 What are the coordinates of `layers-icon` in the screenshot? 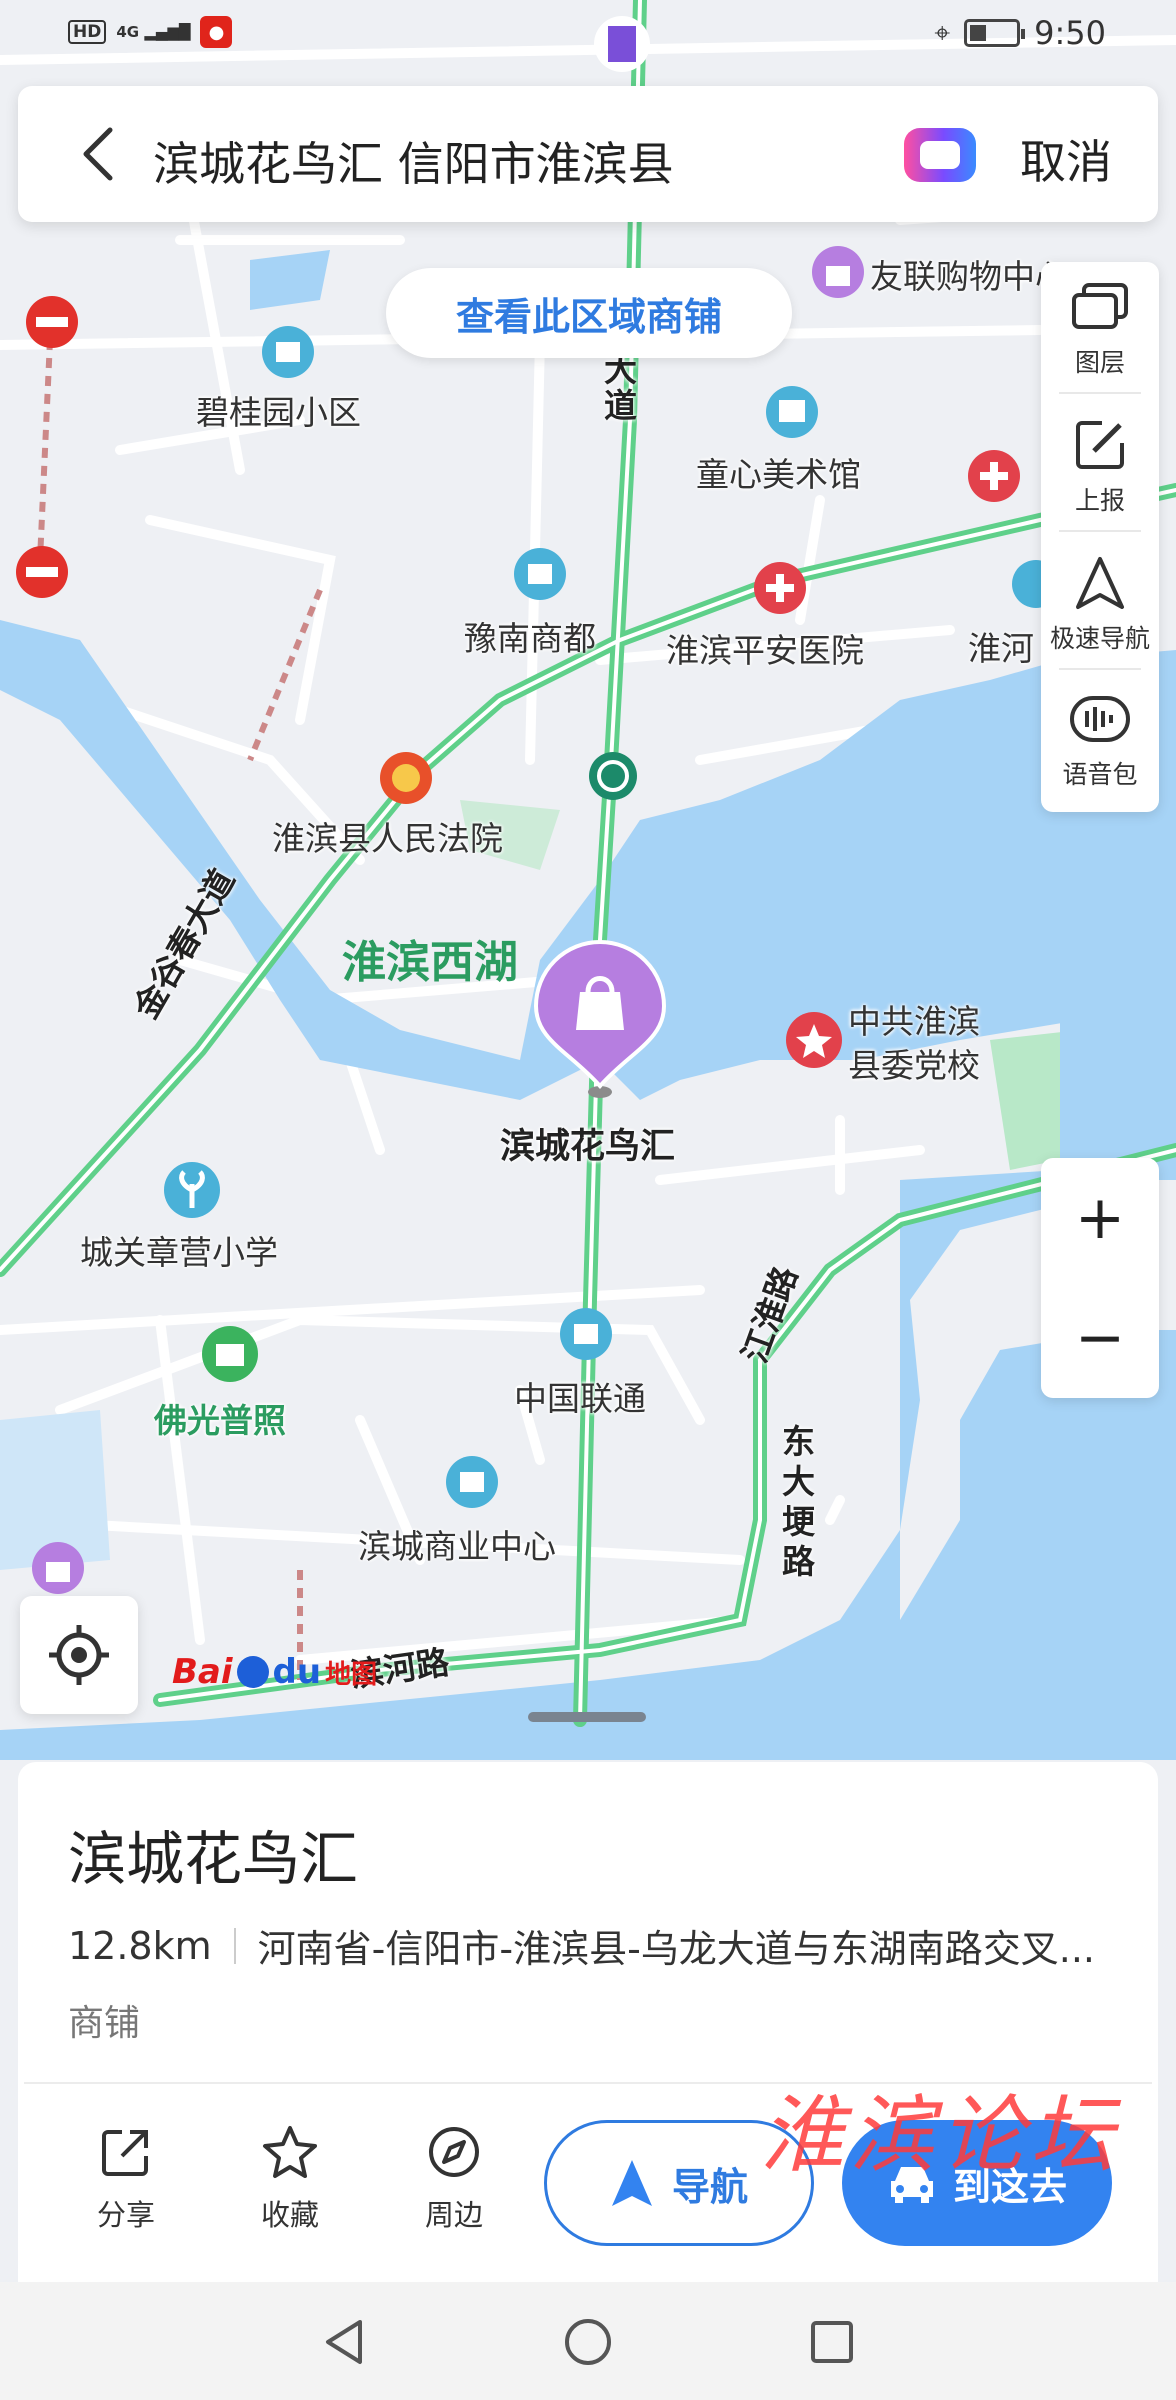 It's located at (1100, 307).